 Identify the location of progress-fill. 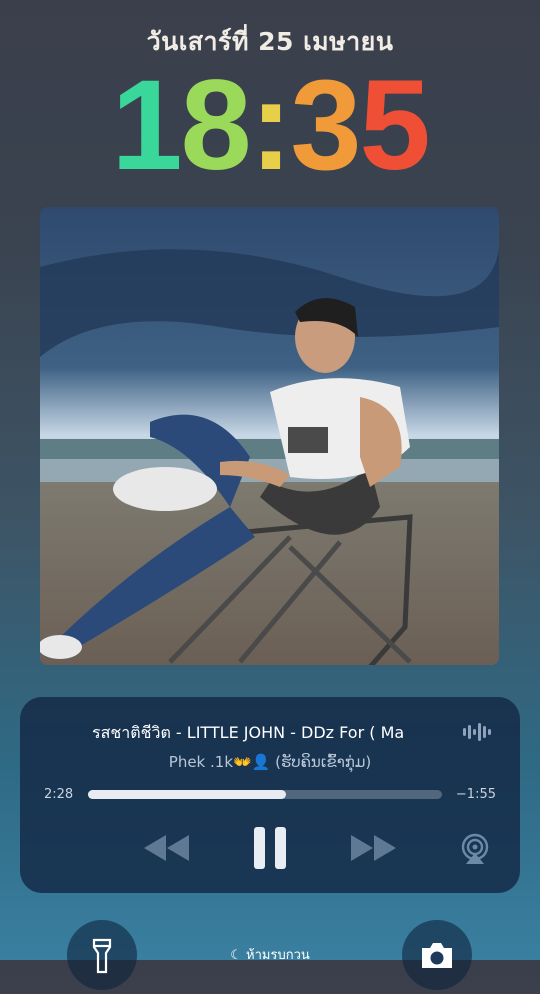
(187, 794).